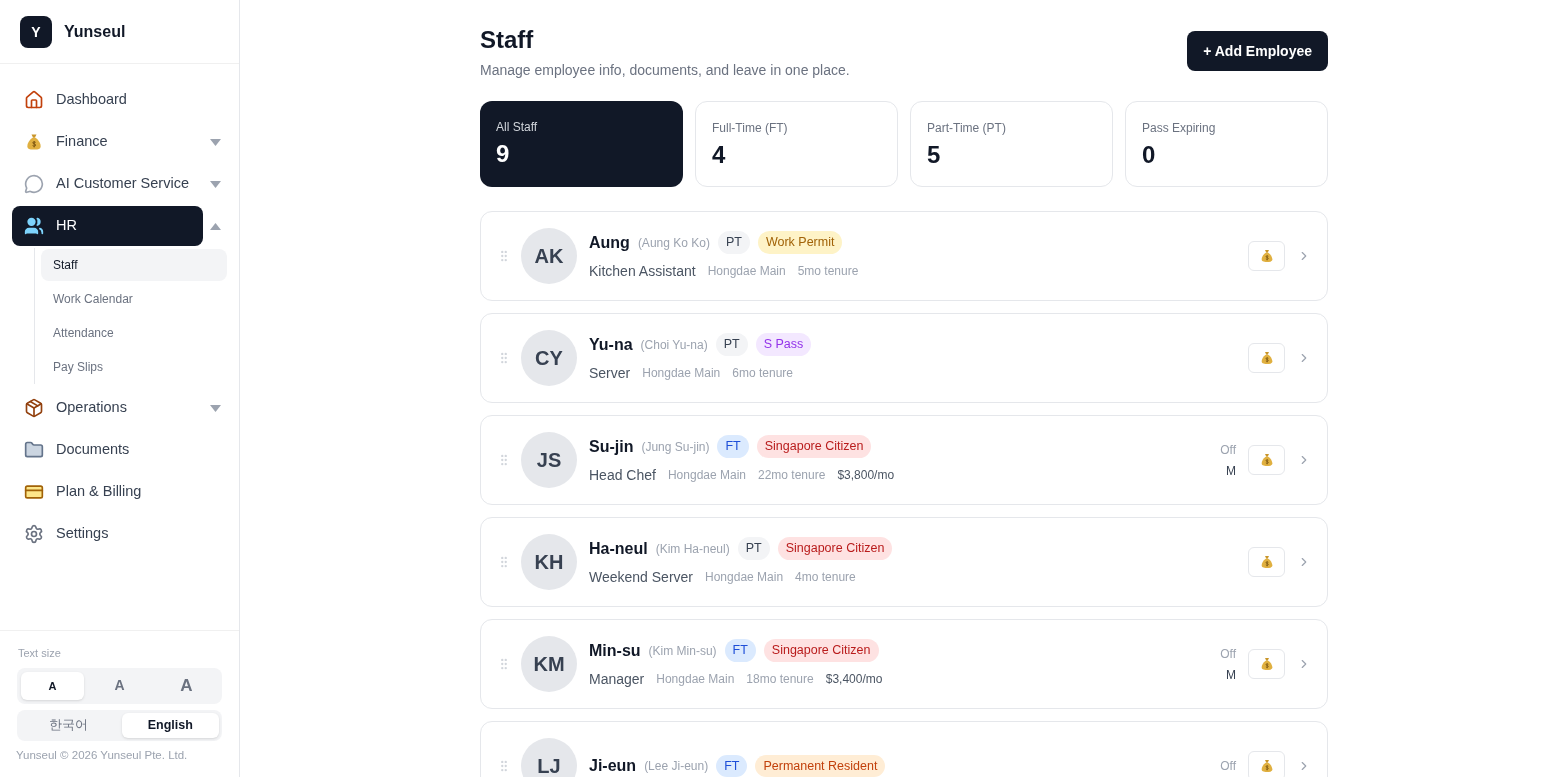 Image resolution: width=1568 pixels, height=777 pixels. What do you see at coordinates (34, 226) in the screenshot?
I see `people-icon` at bounding box center [34, 226].